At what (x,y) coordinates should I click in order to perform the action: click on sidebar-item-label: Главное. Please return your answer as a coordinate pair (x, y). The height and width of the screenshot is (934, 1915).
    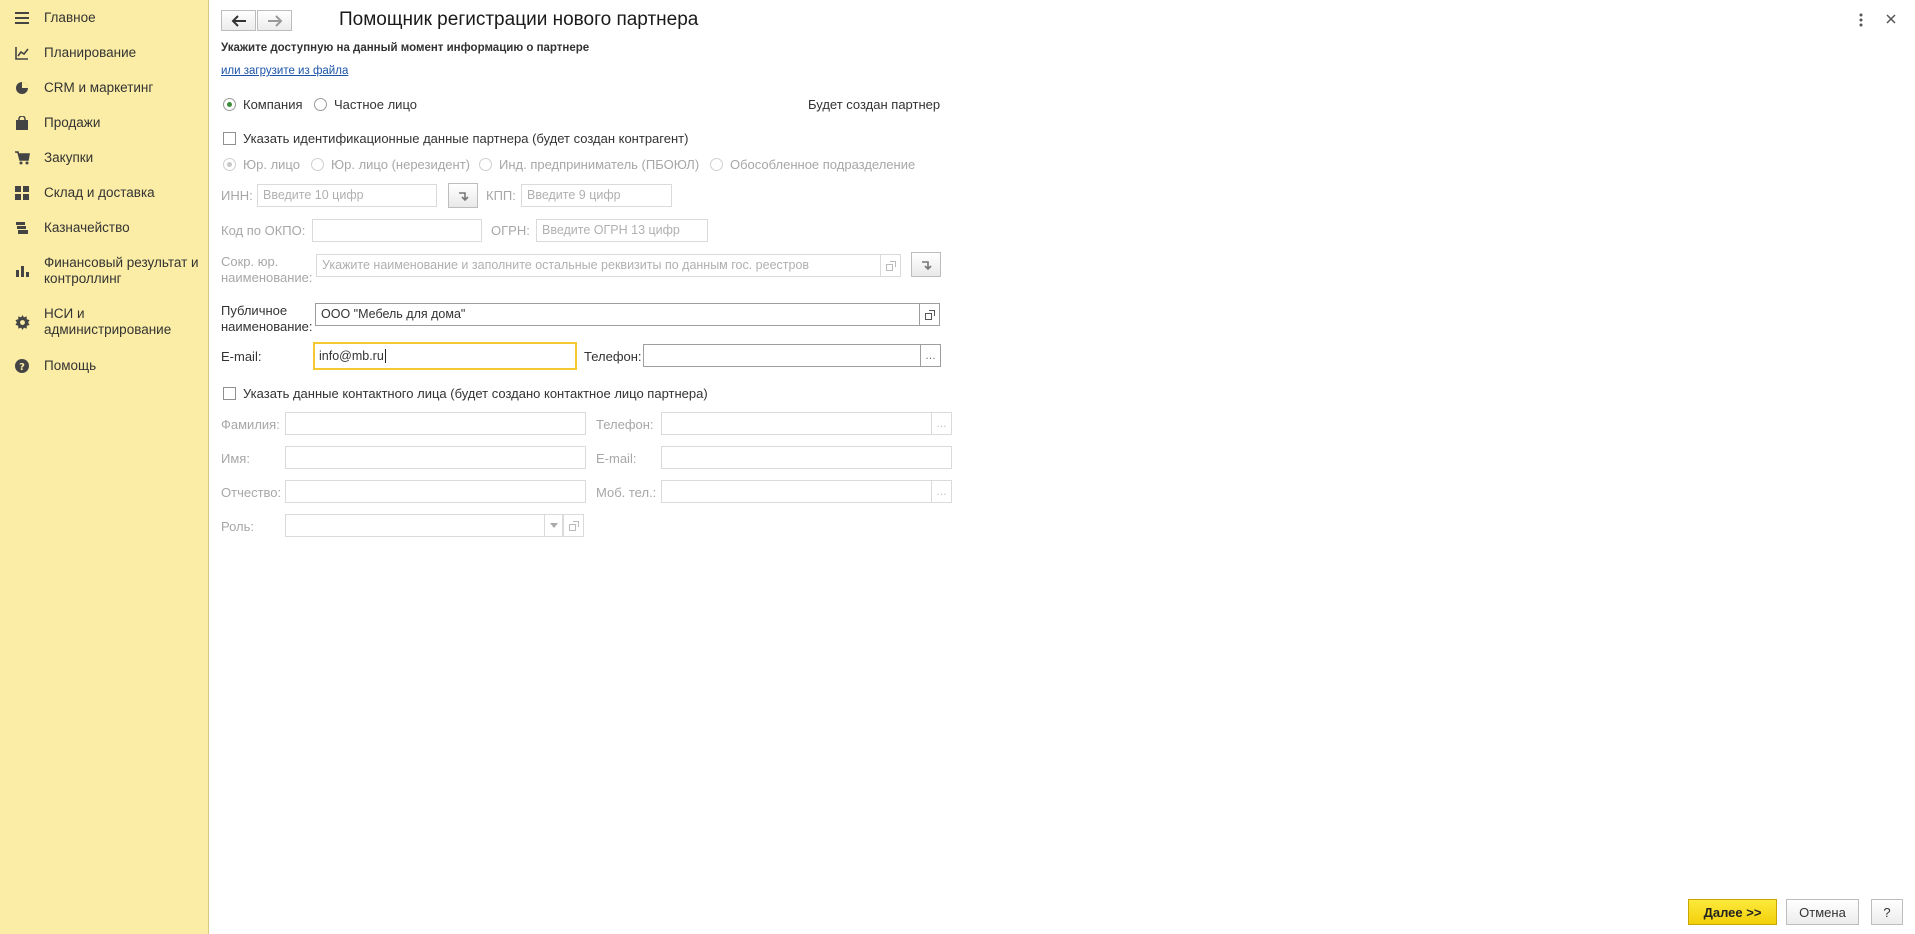
    Looking at the image, I should click on (70, 17).